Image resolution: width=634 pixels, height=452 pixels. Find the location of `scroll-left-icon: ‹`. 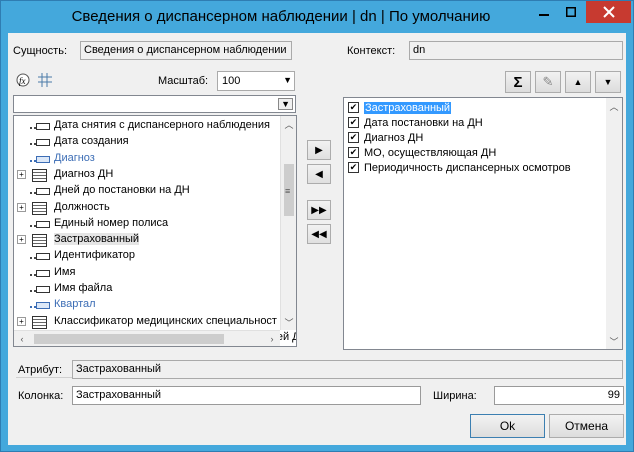

scroll-left-icon: ‹ is located at coordinates (22, 338).